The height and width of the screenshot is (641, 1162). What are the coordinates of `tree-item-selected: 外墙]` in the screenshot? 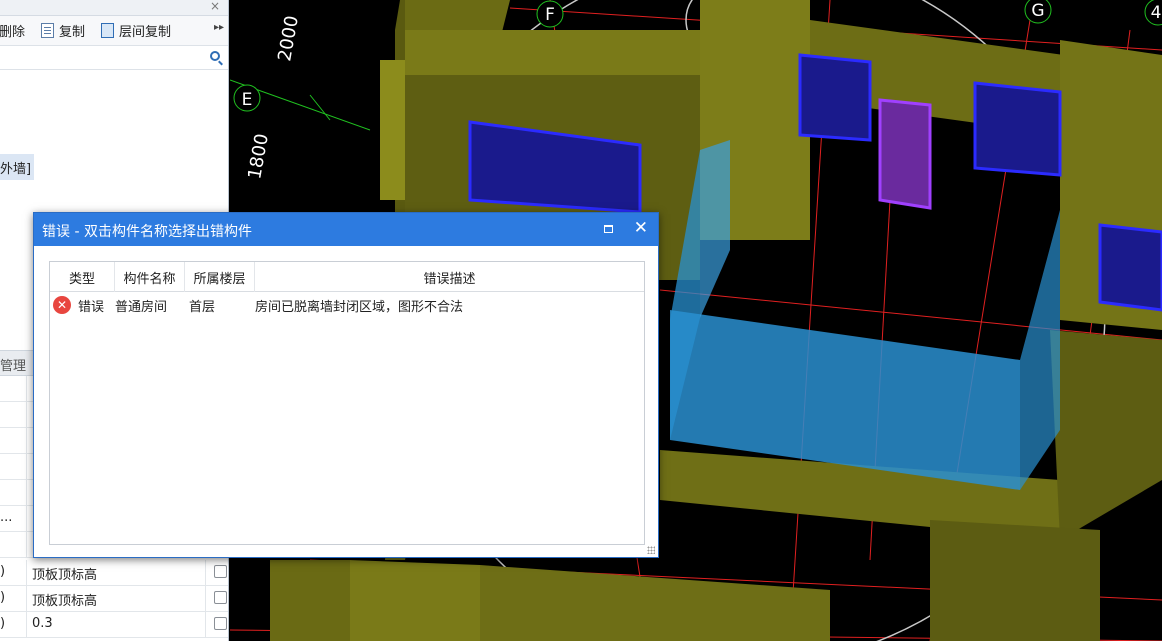 It's located at (17, 167).